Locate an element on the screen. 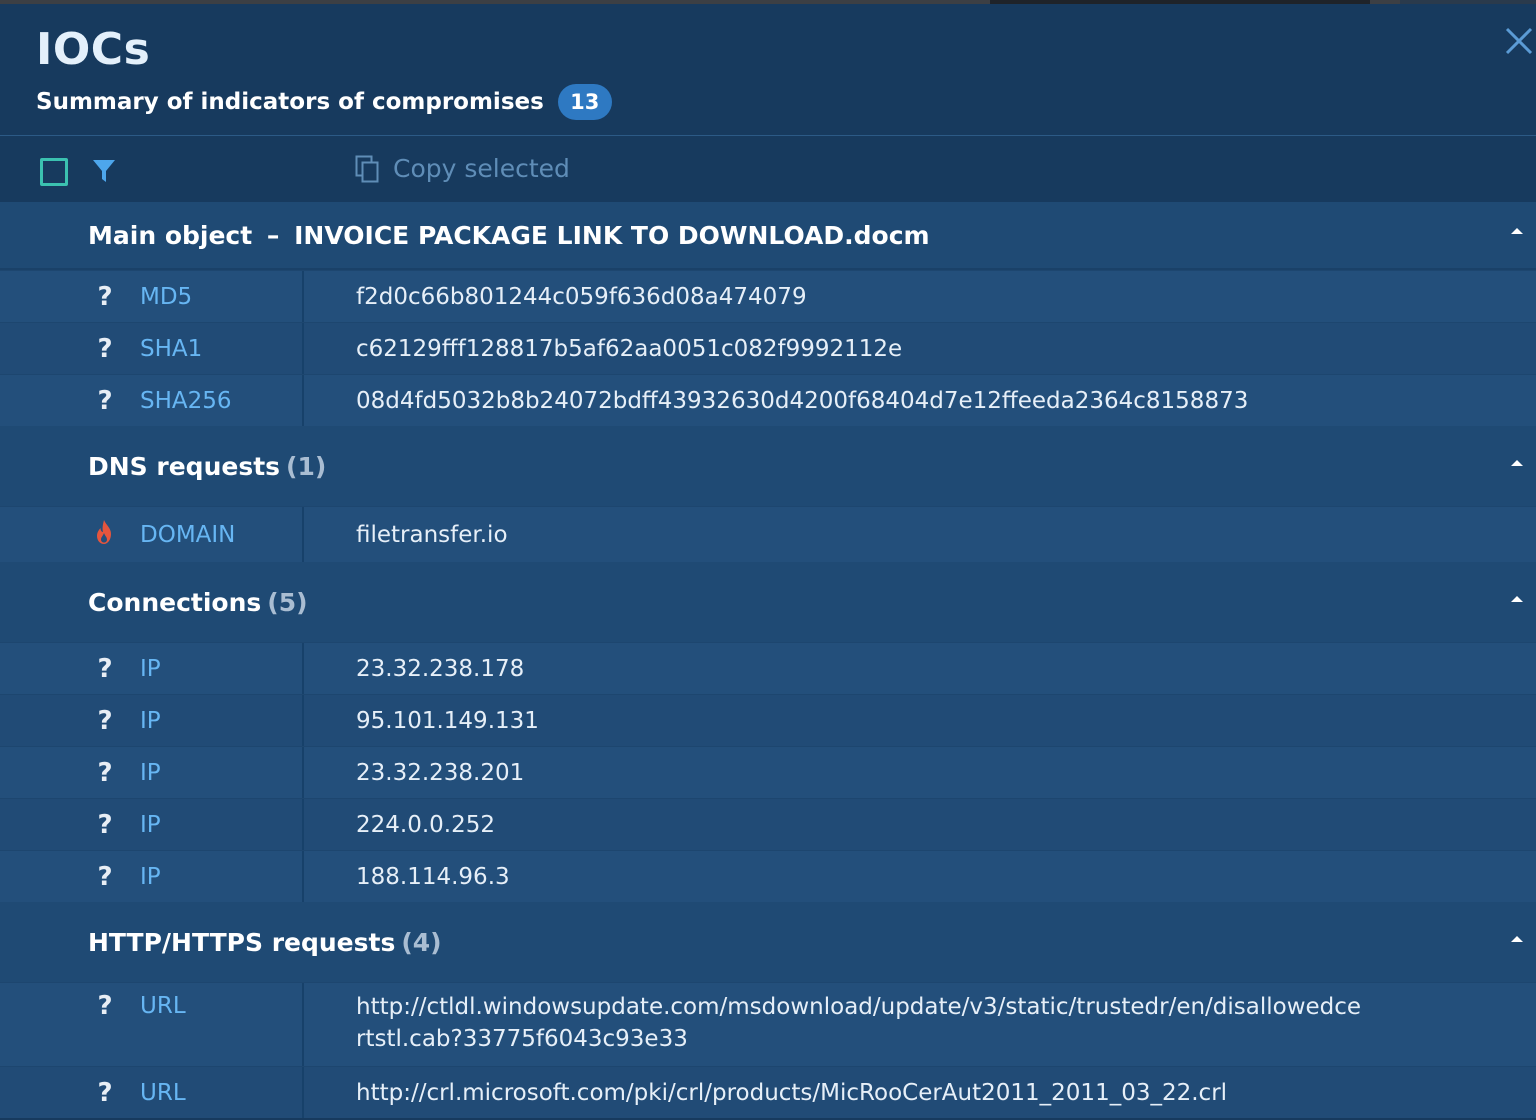 Image resolution: width=1536 pixels, height=1120 pixels. ioc-value: c62129fff128817b5af62aa0051c082f9992112e is located at coordinates (861, 349).